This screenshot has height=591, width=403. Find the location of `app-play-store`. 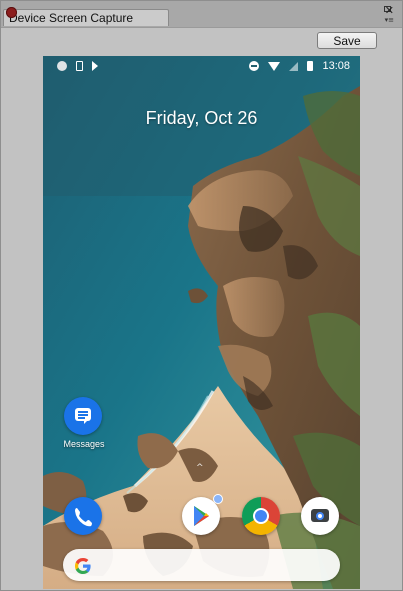

app-play-store is located at coordinates (202, 515).